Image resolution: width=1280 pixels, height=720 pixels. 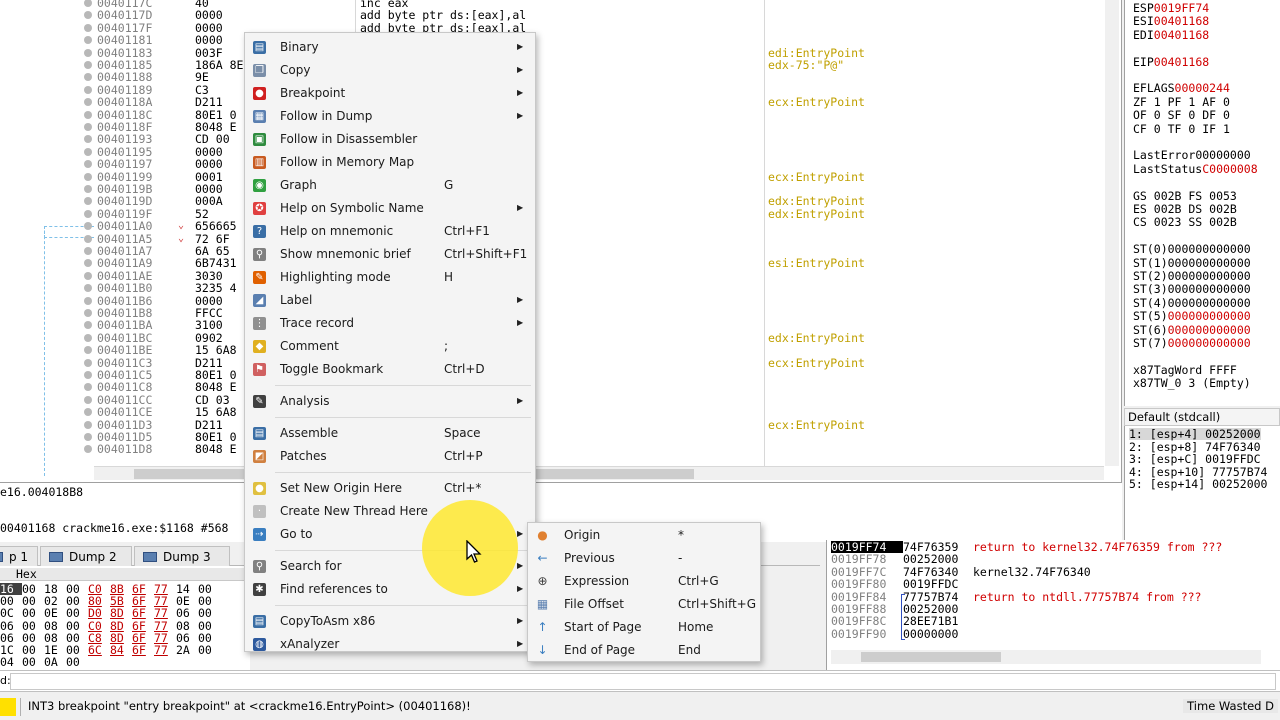 I want to click on argument-row: 5: [esp+14] 00252000, so click(x=1198, y=484).